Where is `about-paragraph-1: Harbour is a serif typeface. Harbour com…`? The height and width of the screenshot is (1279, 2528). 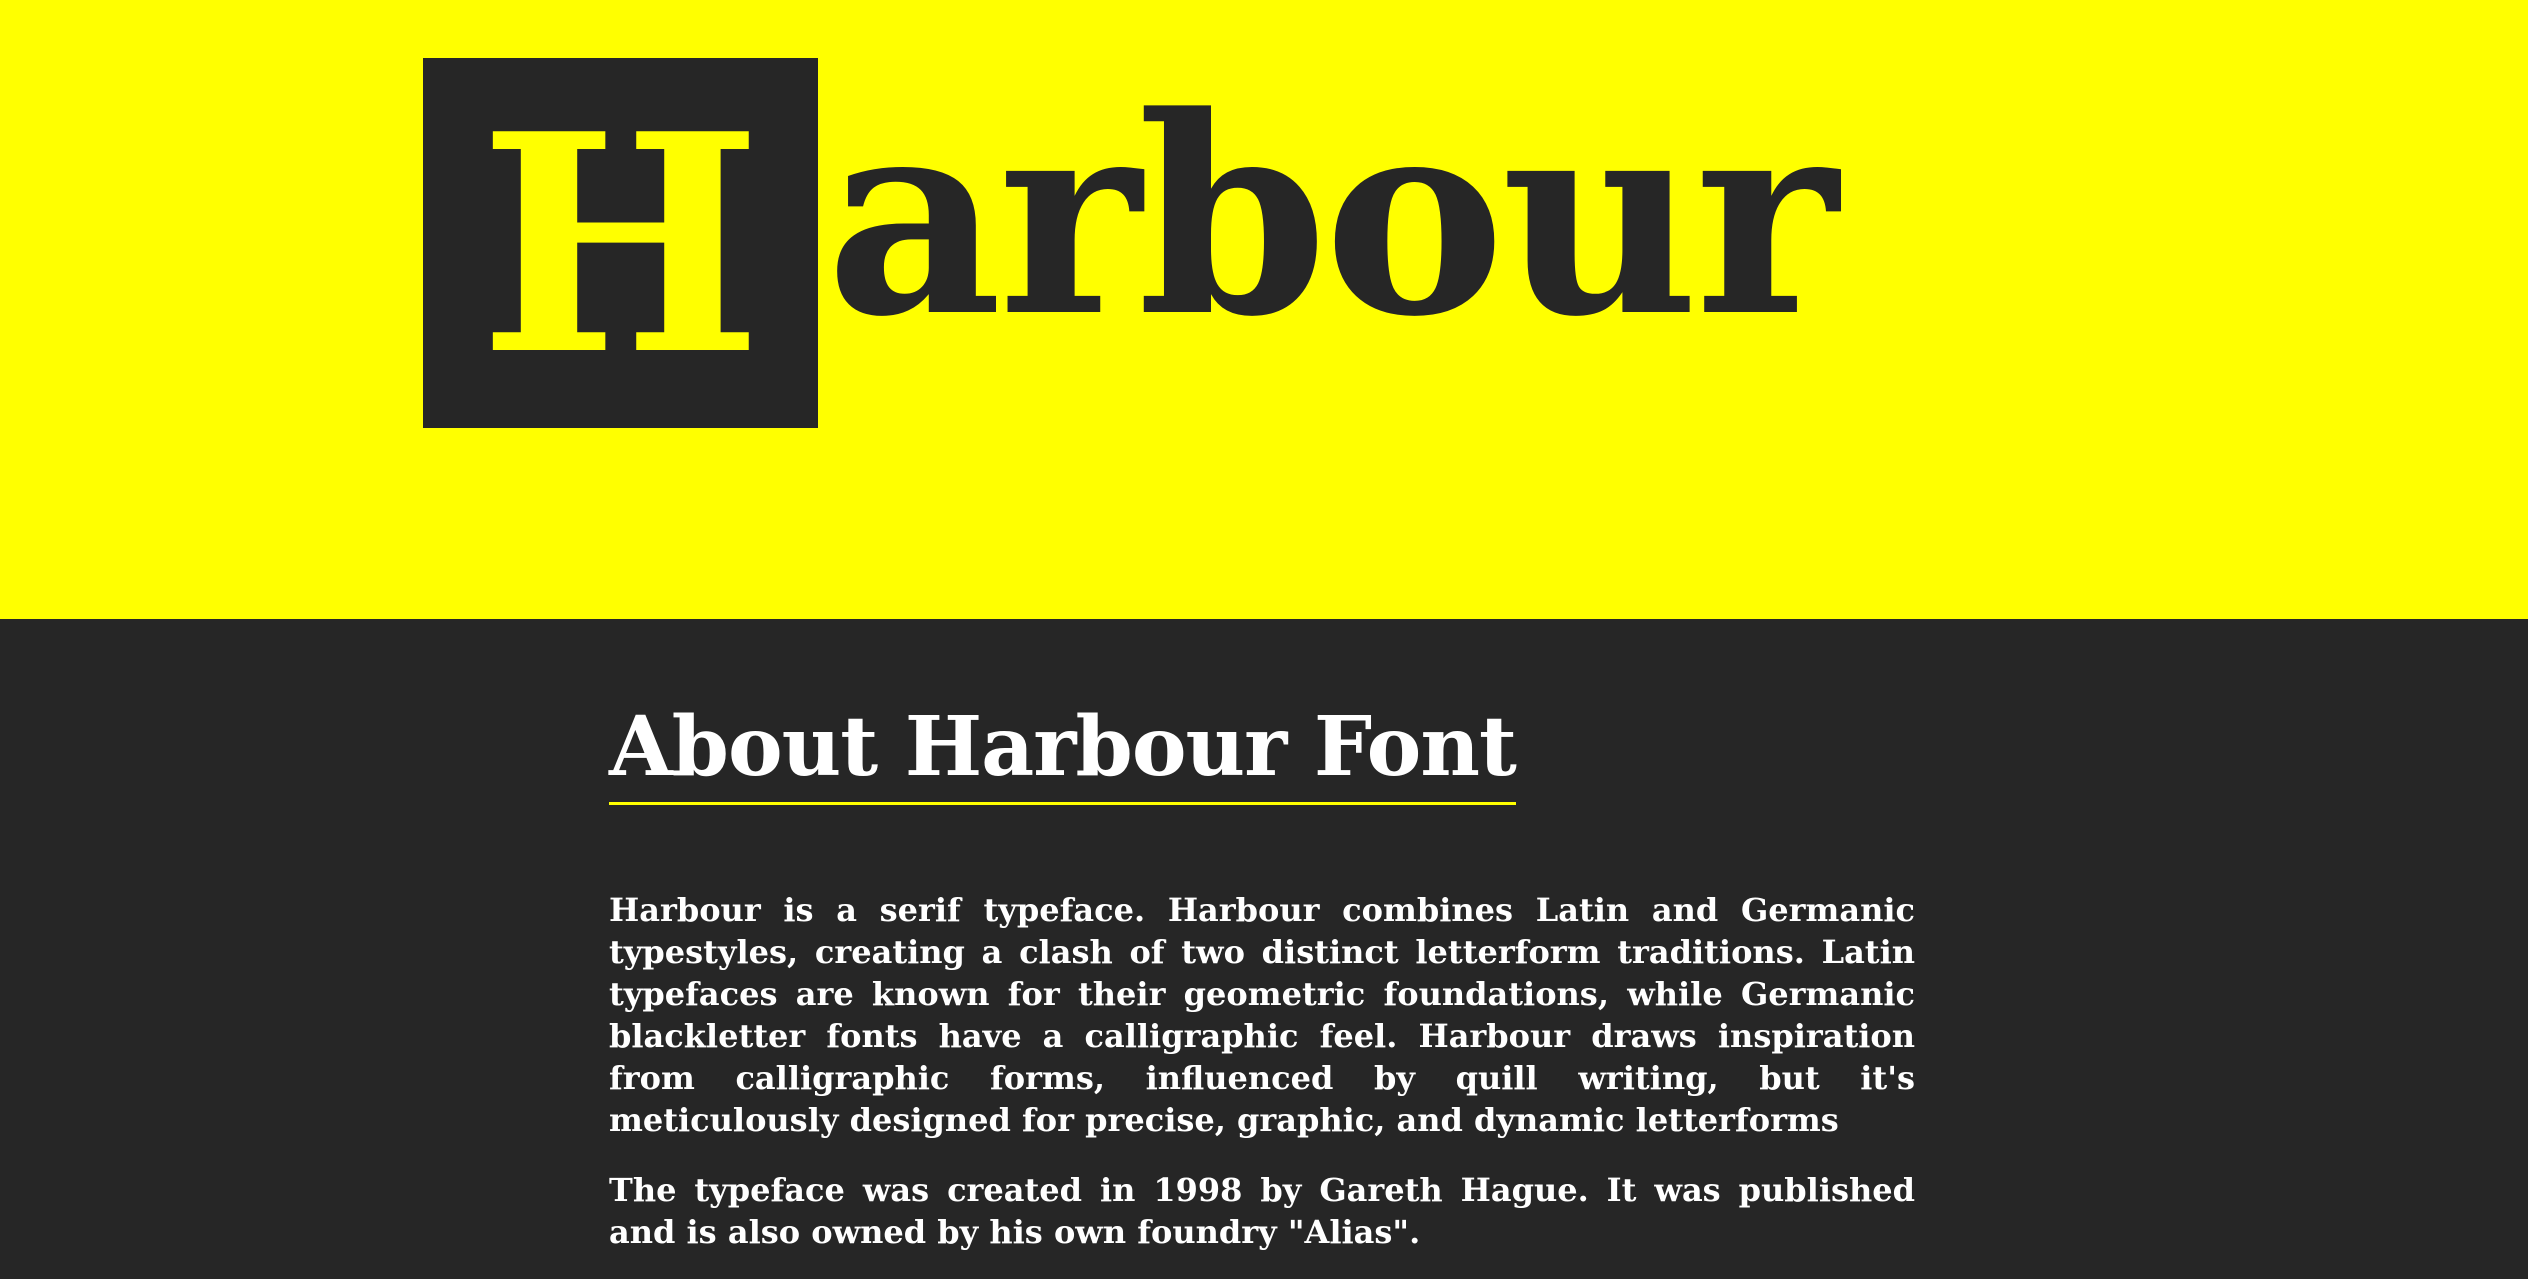
about-paragraph-1: Harbour is a serif typeface. Harbour com… is located at coordinates (1262, 1015).